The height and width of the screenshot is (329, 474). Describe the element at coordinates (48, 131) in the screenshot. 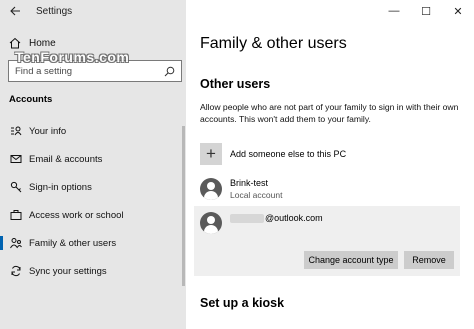

I see `sidebar-item-label: Your info` at that location.